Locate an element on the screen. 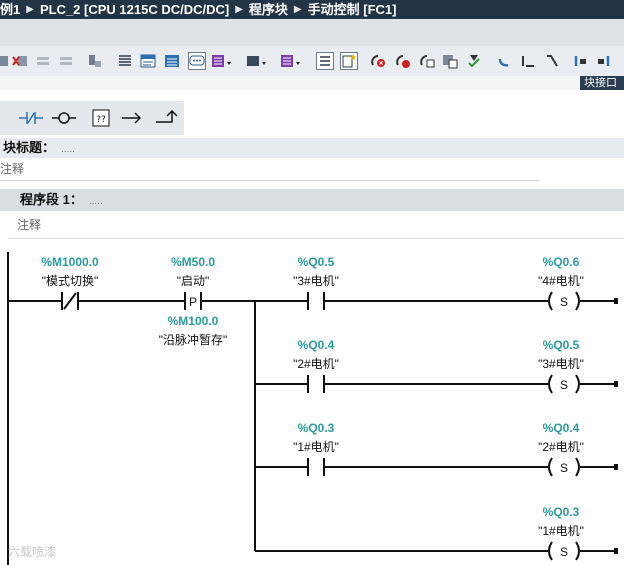 This screenshot has height=565, width=624. parameters-icon is located at coordinates (291, 61).